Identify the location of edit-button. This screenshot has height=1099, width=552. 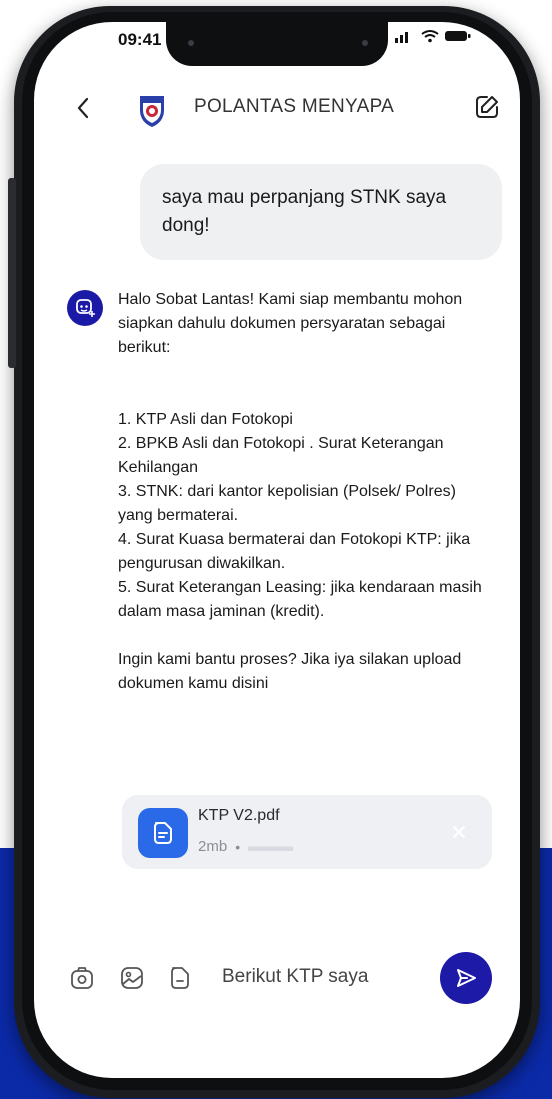
(487, 107).